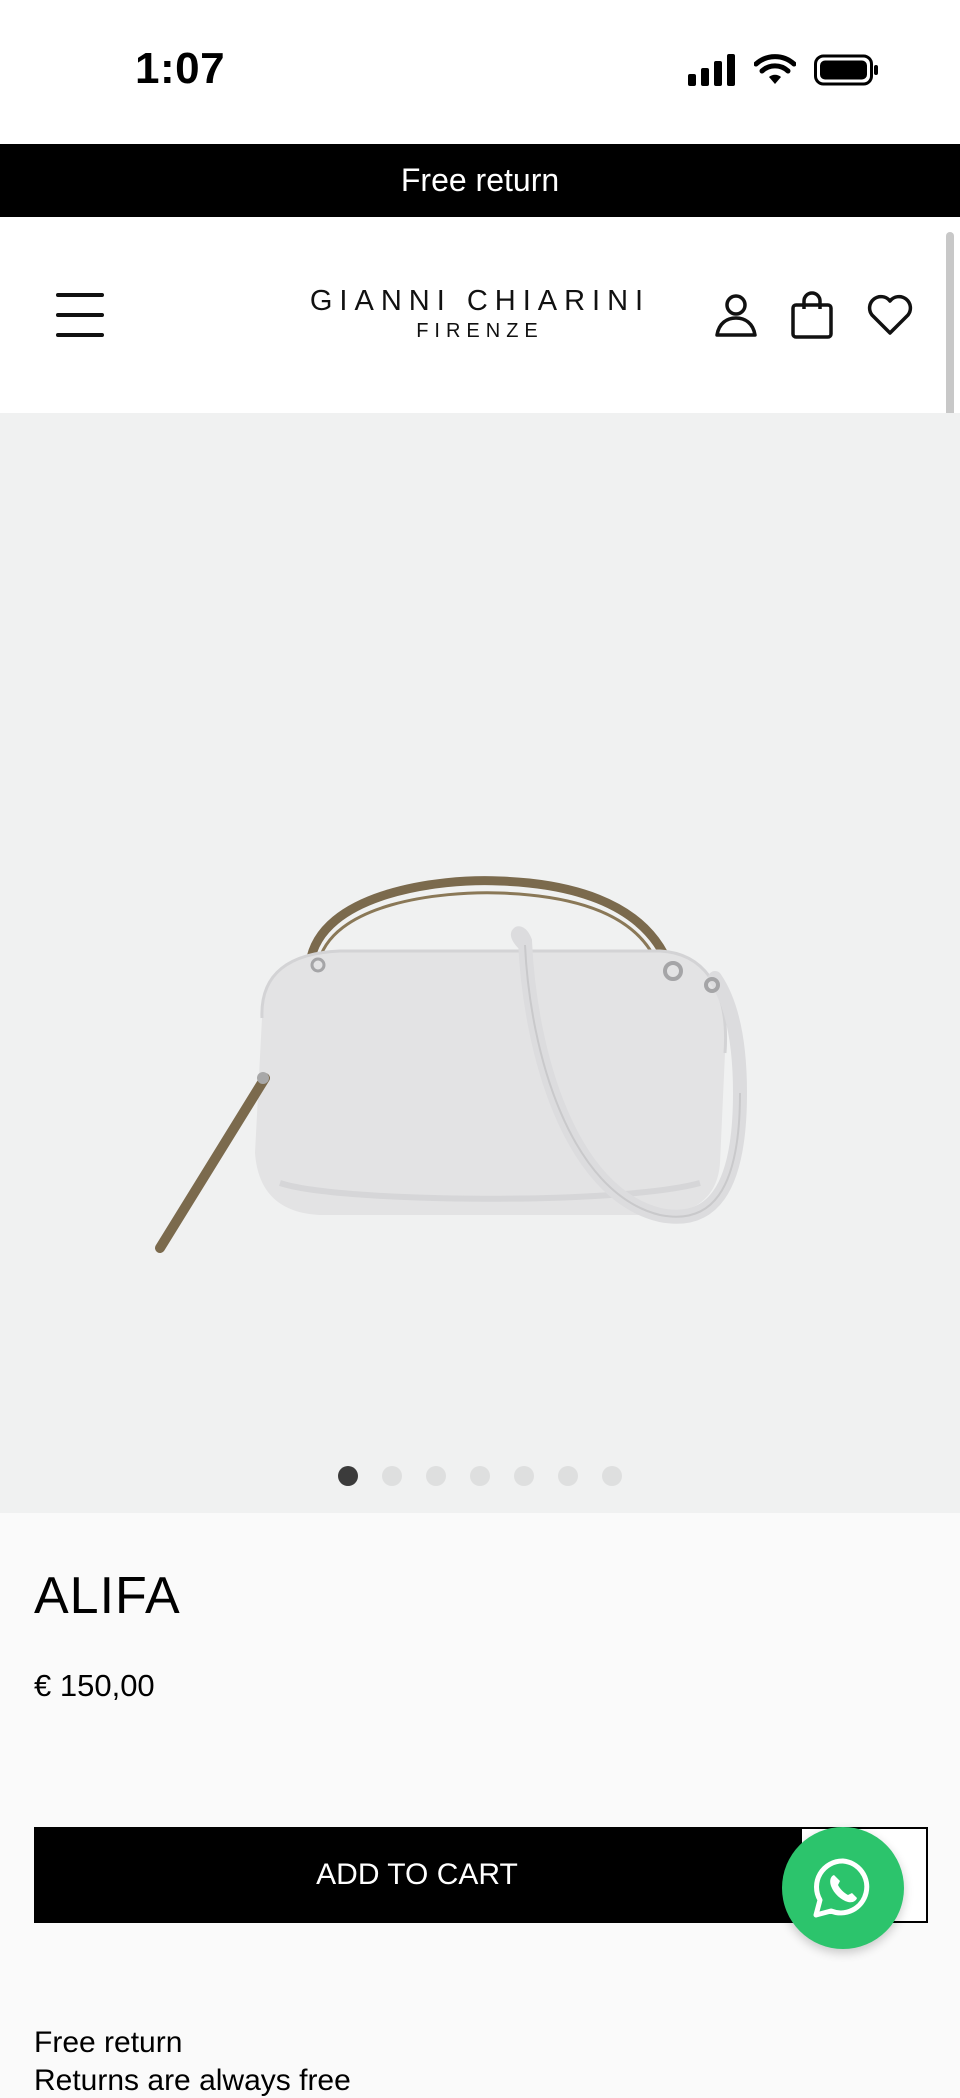  I want to click on menu-button, so click(81, 315).